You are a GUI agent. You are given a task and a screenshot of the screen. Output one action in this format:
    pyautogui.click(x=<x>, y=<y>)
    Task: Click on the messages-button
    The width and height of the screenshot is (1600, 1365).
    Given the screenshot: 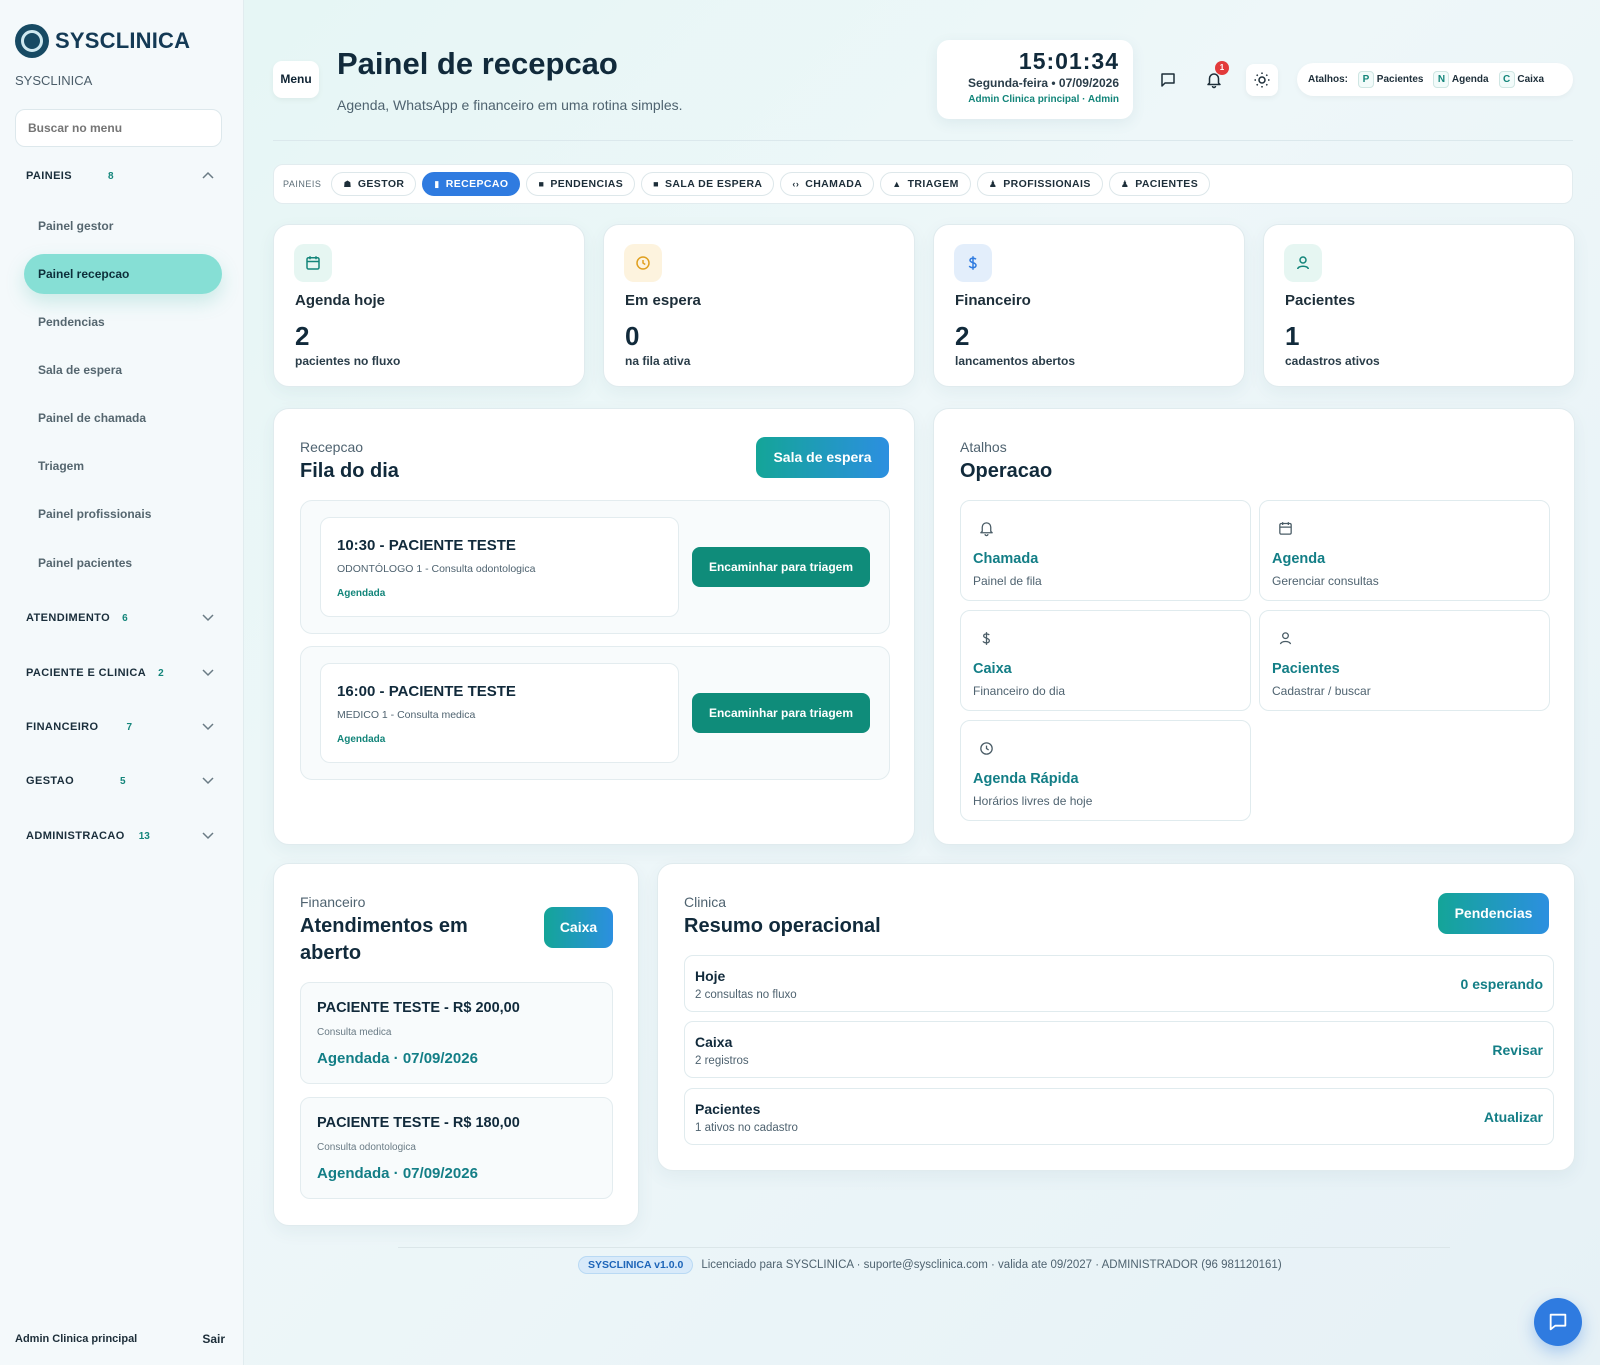 What is the action you would take?
    pyautogui.click(x=1168, y=80)
    